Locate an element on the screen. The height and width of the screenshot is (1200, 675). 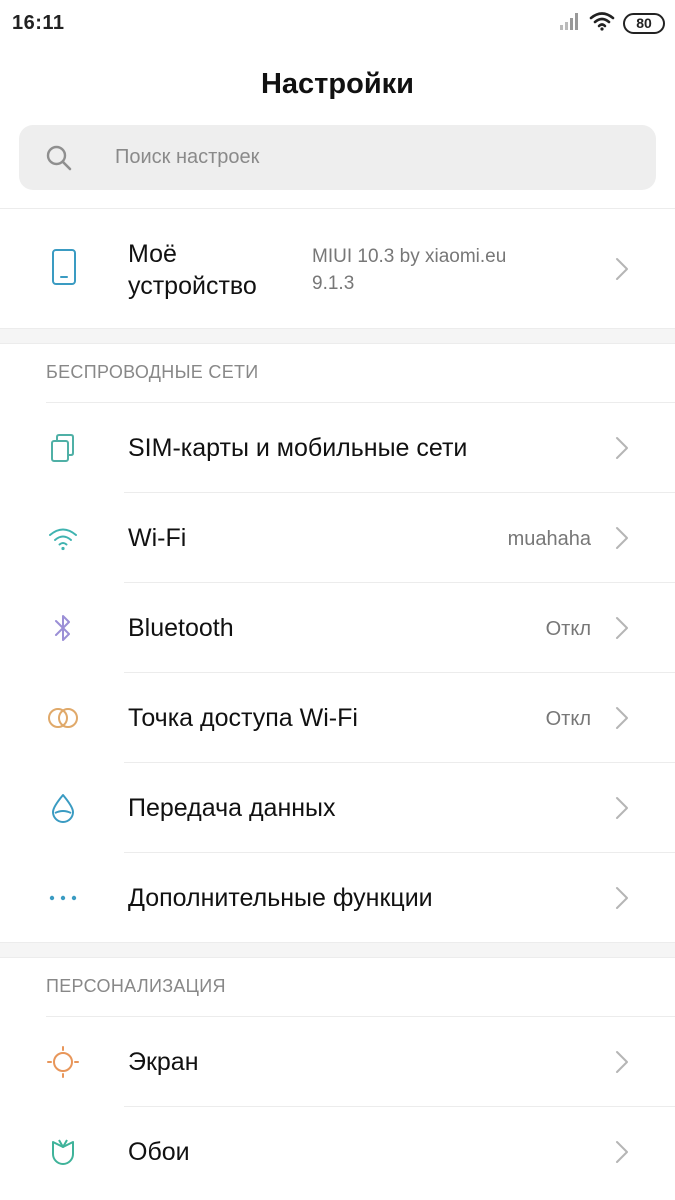
signal-icon is located at coordinates (570, 23).